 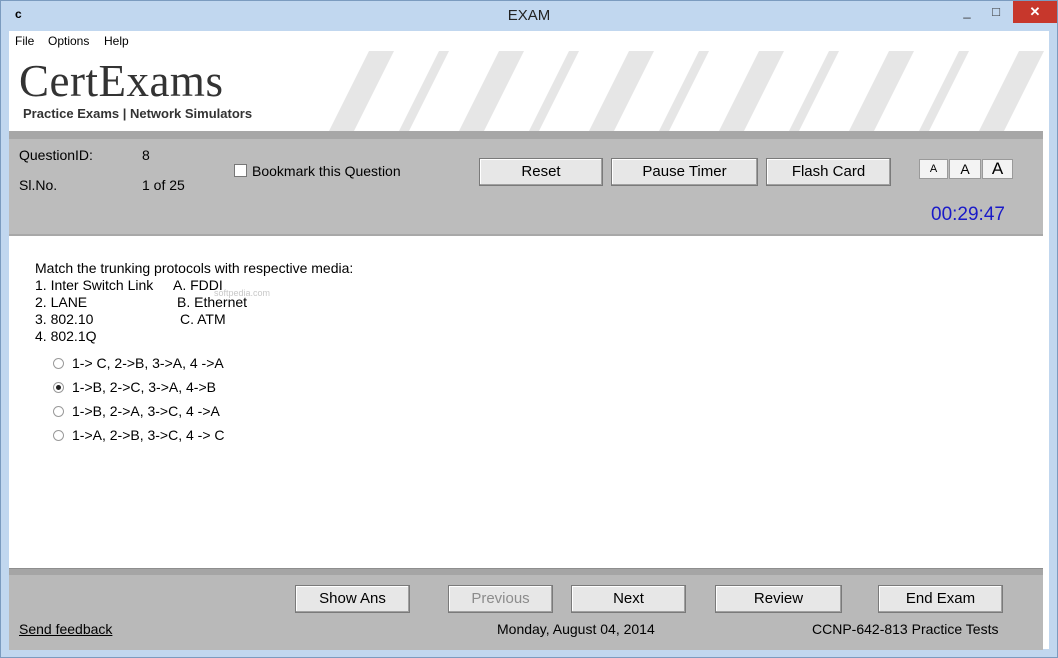 What do you see at coordinates (529, 41) in the screenshot?
I see `menu-bar: File Options Help` at bounding box center [529, 41].